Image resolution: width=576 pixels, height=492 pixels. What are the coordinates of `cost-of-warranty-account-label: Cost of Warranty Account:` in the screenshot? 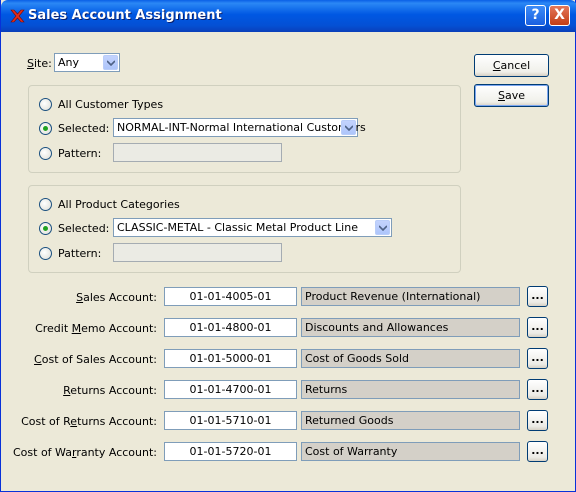 It's located at (85, 452).